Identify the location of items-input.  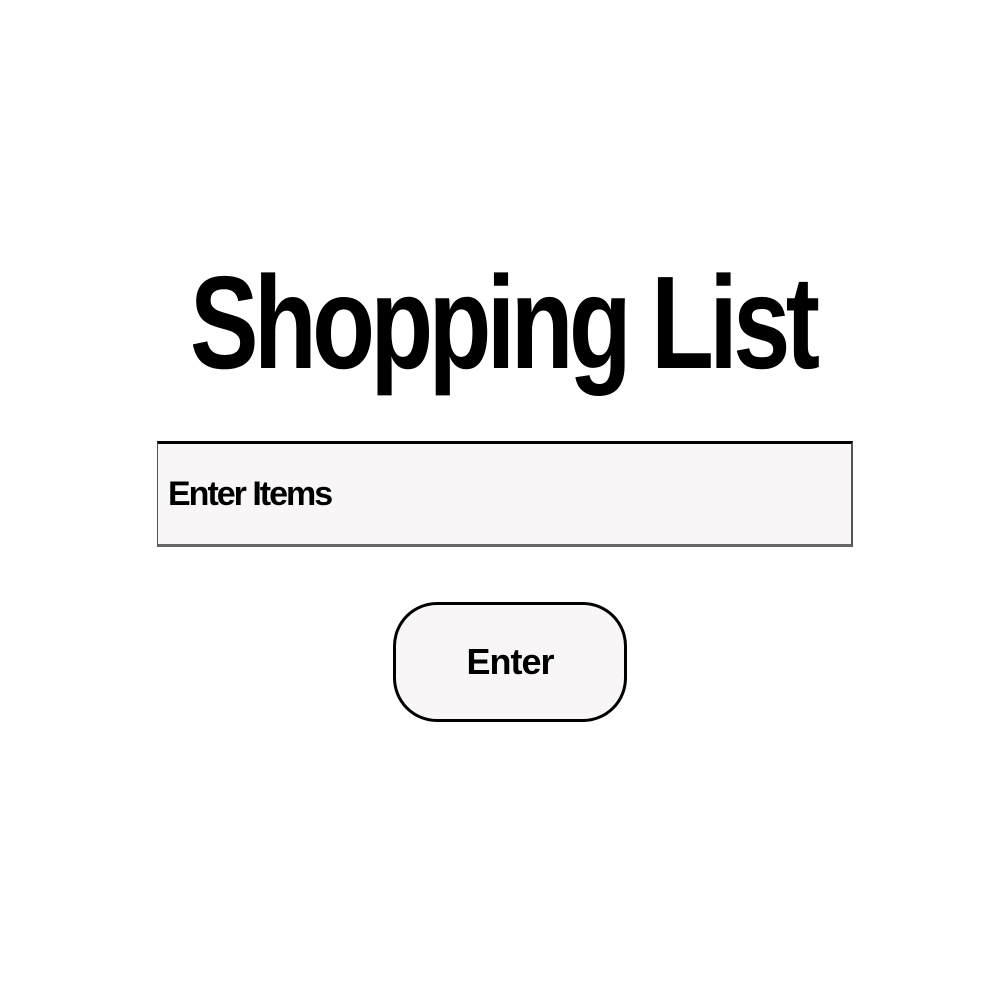
(504, 494).